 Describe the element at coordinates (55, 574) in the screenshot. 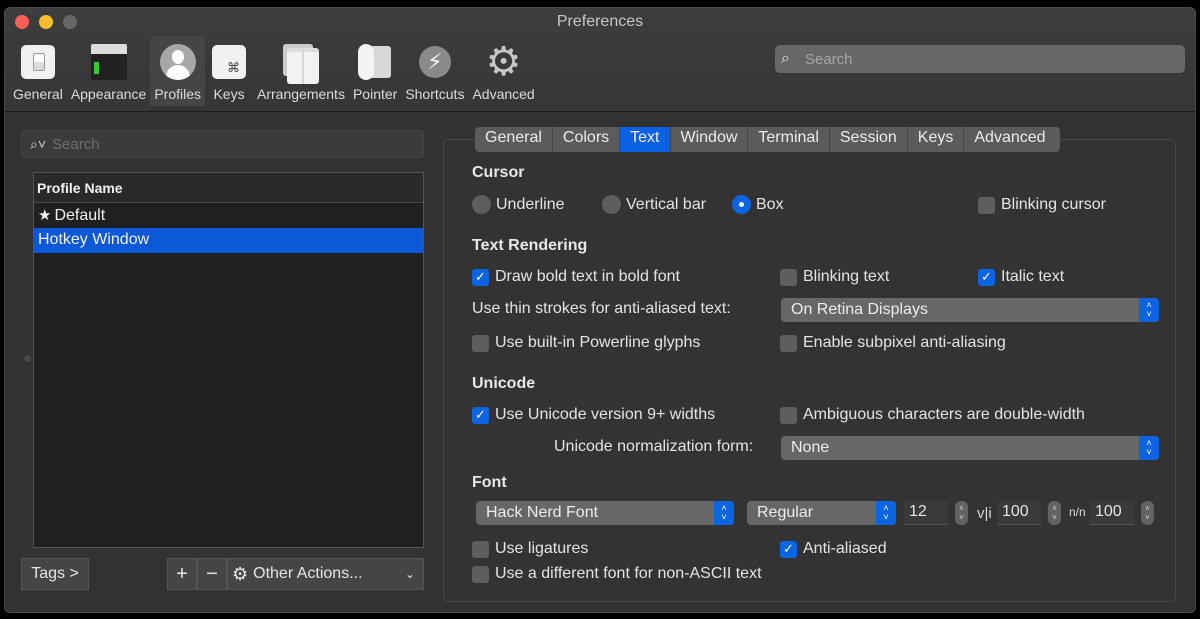

I see `tags-button: Tags >` at that location.